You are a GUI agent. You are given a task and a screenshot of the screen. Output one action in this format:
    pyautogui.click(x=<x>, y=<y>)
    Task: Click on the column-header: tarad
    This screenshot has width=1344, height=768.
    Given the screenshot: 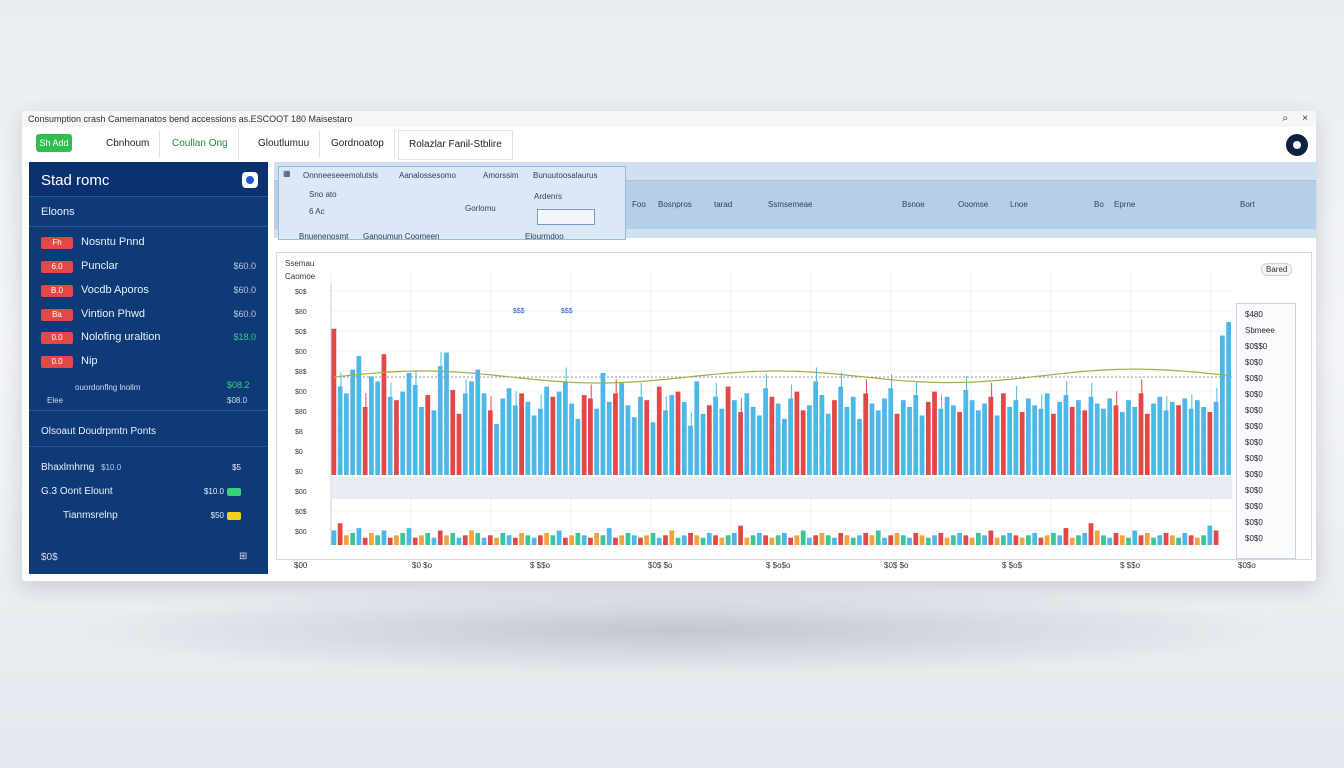 What is the action you would take?
    pyautogui.click(x=723, y=204)
    